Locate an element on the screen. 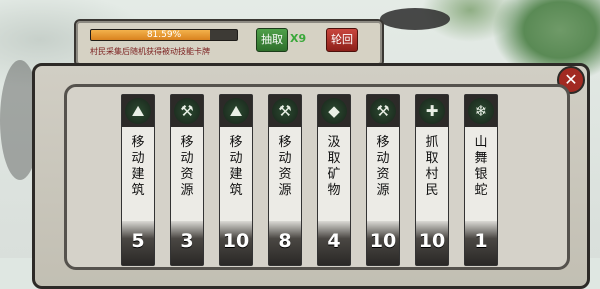  card-icon-frame: ✚ is located at coordinates (432, 111).